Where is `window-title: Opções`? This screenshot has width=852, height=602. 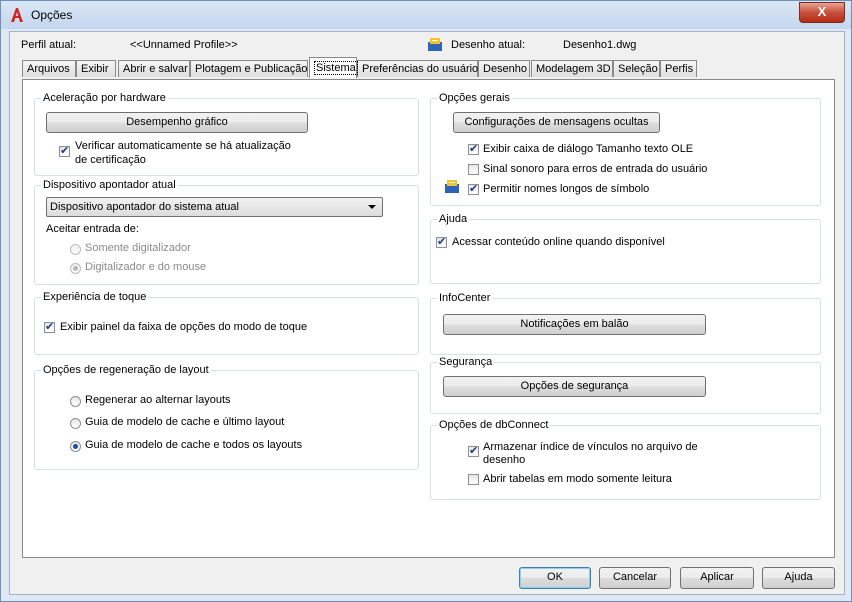
window-title: Opções is located at coordinates (52, 15).